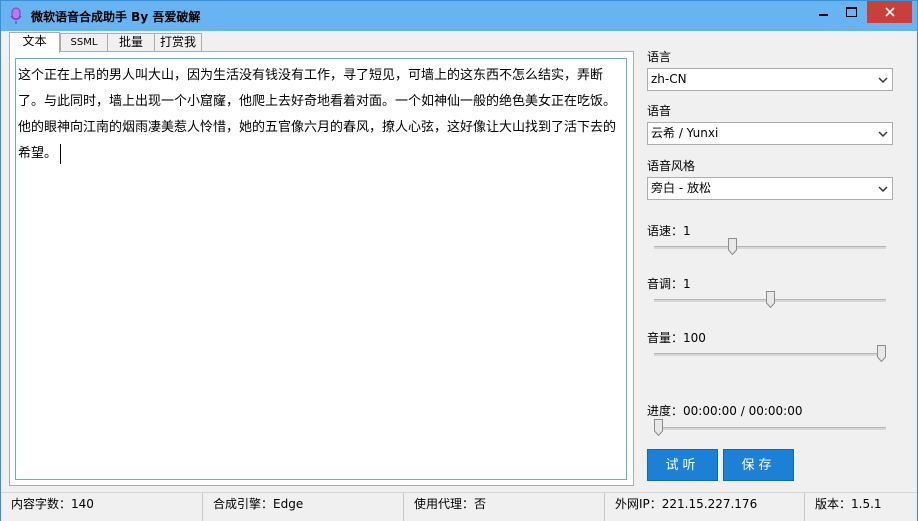 The width and height of the screenshot is (918, 521). I want to click on tab-ssml: SSML, so click(84, 42).